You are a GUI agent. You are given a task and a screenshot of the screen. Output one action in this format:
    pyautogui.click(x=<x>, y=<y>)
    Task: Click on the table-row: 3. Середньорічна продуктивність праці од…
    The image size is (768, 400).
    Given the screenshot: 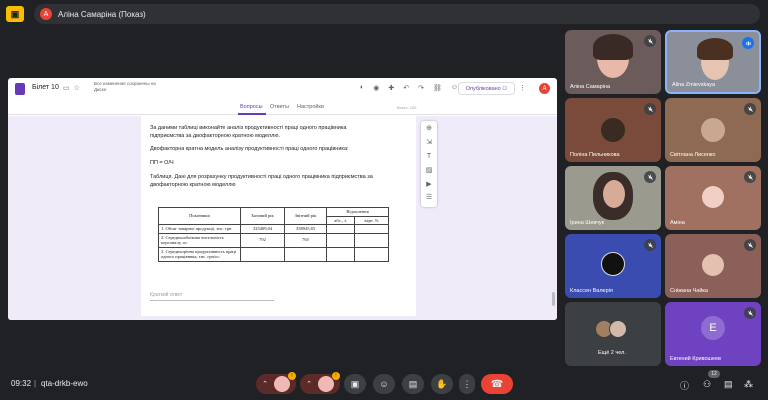 What is the action you would take?
    pyautogui.click(x=273, y=254)
    